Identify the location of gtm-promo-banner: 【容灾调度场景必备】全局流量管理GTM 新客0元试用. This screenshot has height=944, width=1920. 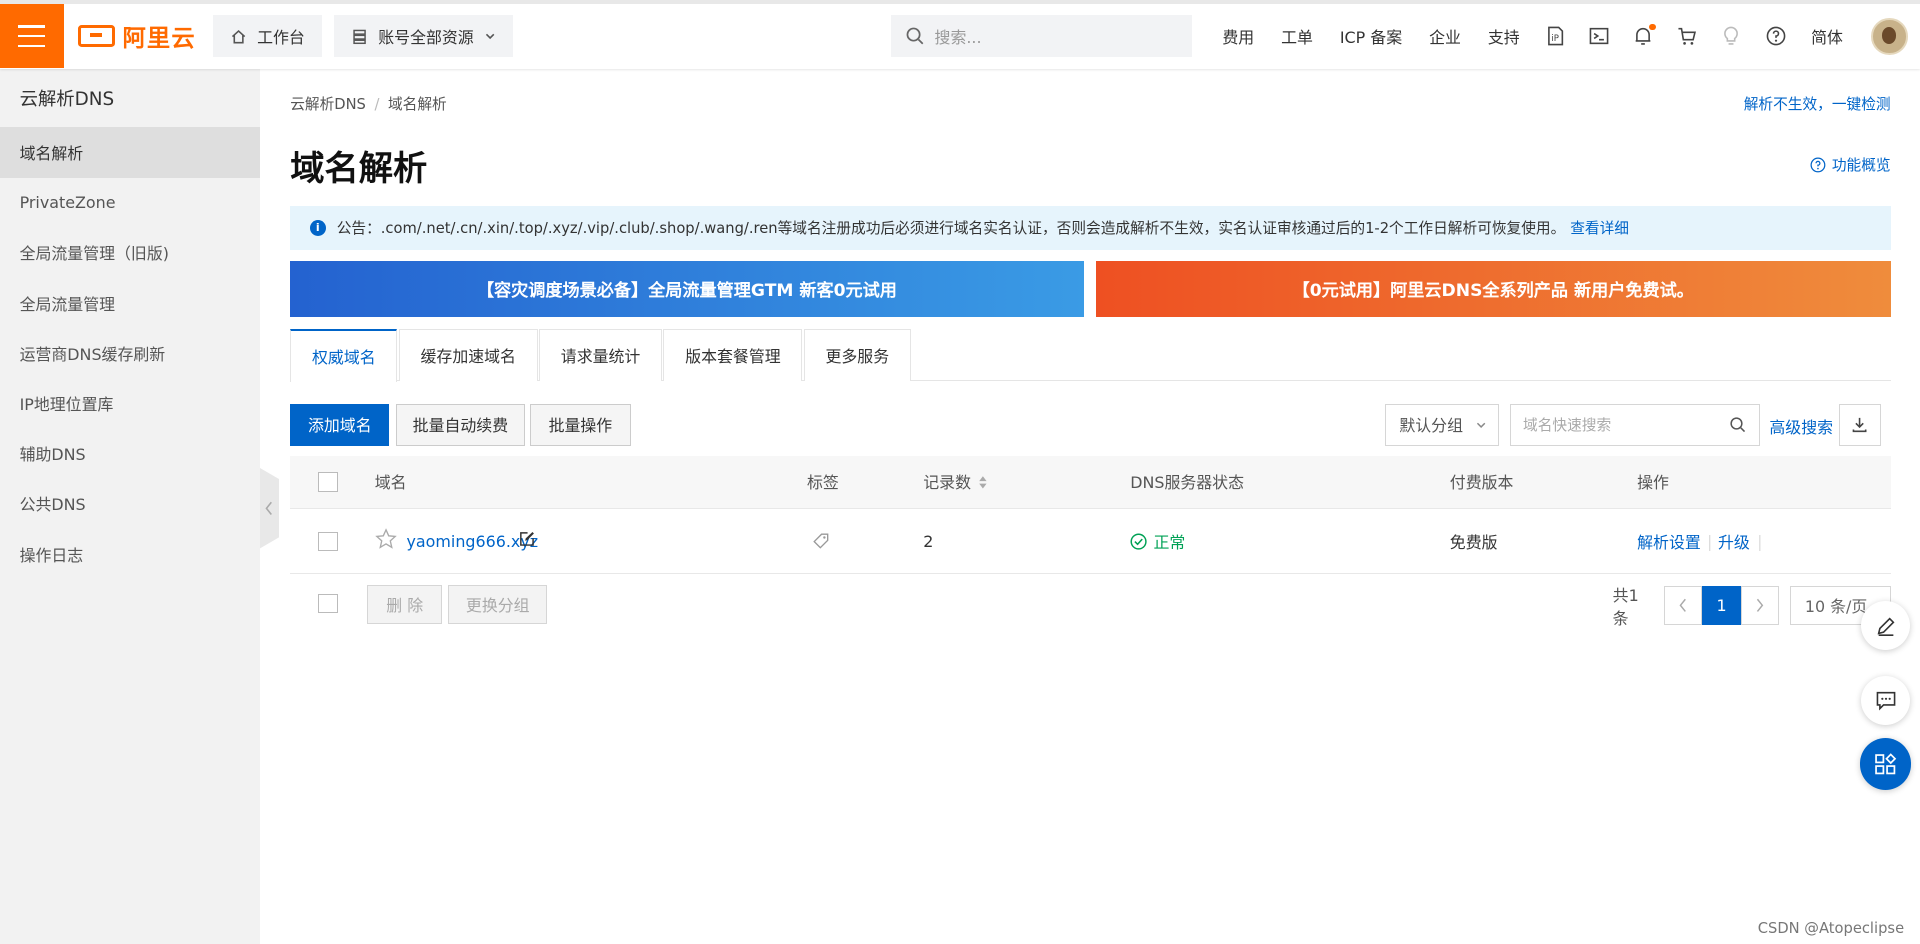
(687, 289).